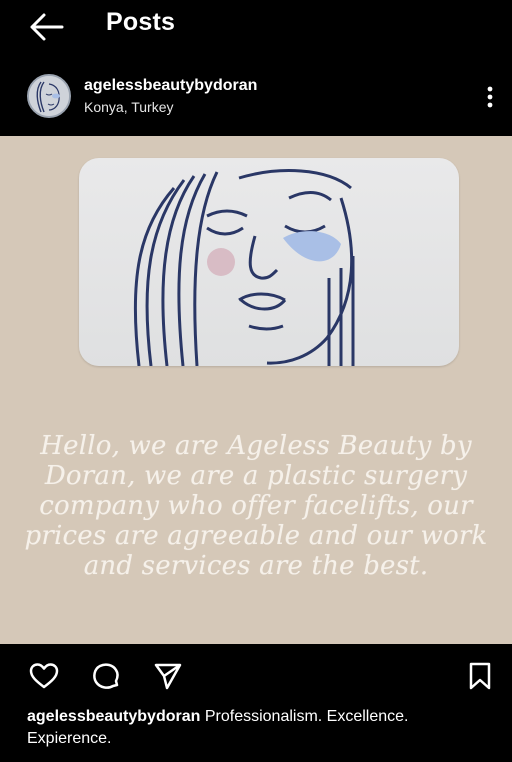 The width and height of the screenshot is (512, 762). What do you see at coordinates (44, 676) in the screenshot?
I see `heart-icon` at bounding box center [44, 676].